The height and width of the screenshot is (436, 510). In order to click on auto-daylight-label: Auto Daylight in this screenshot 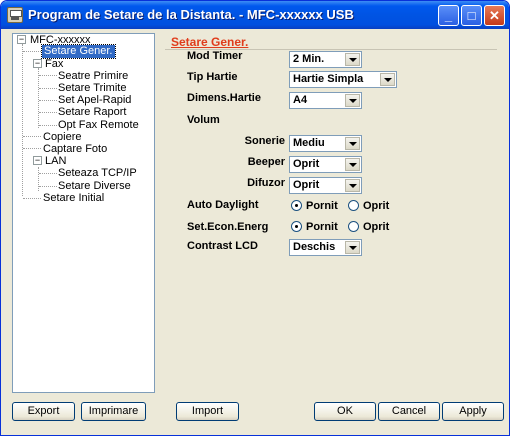, I will do `click(223, 205)`.